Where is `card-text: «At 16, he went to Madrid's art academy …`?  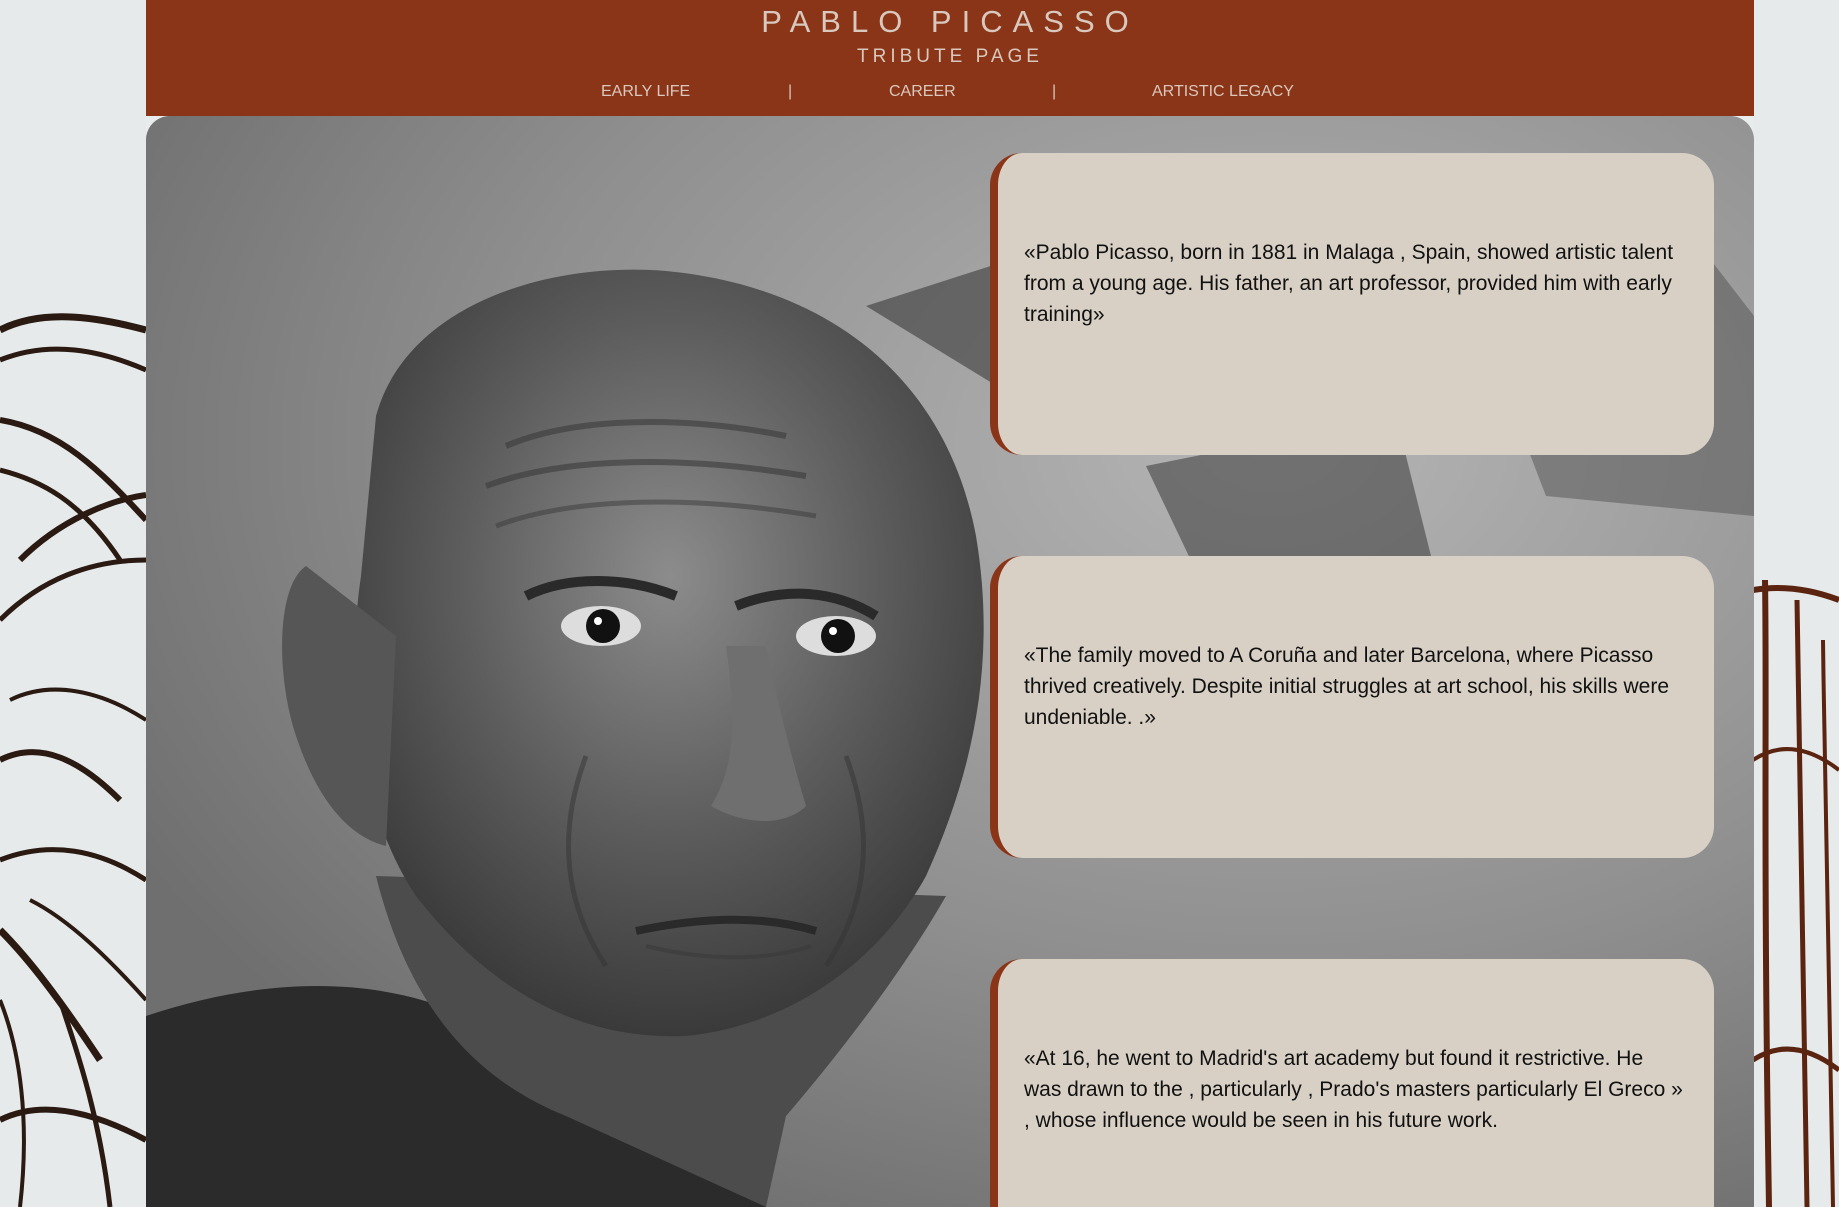
card-text: «At 16, he went to Madrid's art academy … is located at coordinates (1353, 1089).